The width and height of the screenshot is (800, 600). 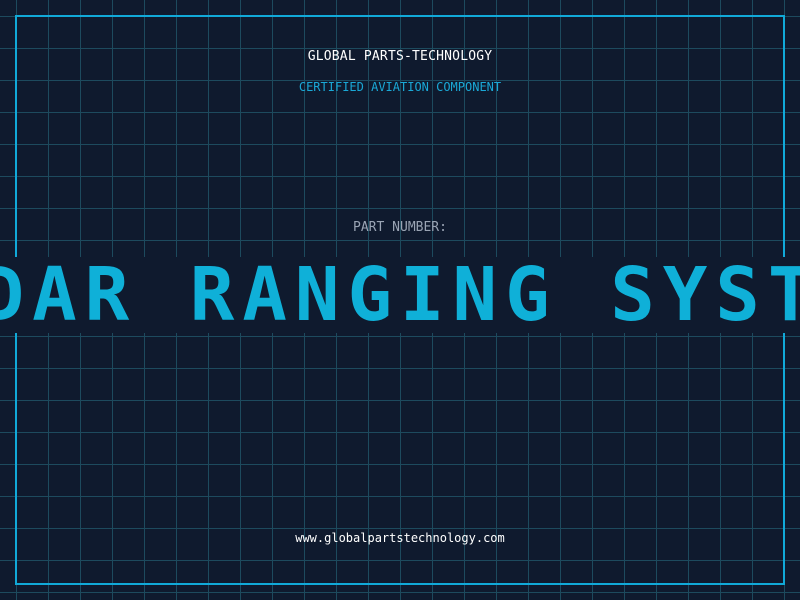 I want to click on part-name-band: RADAR RANGING SYSTEM, so click(x=400, y=295).